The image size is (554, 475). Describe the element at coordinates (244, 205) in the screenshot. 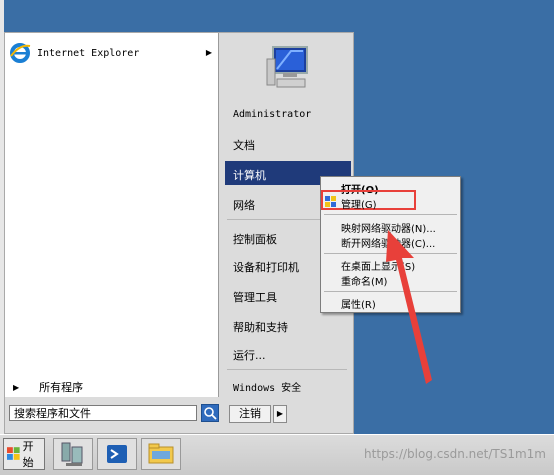

I see `network-item: 网络` at that location.